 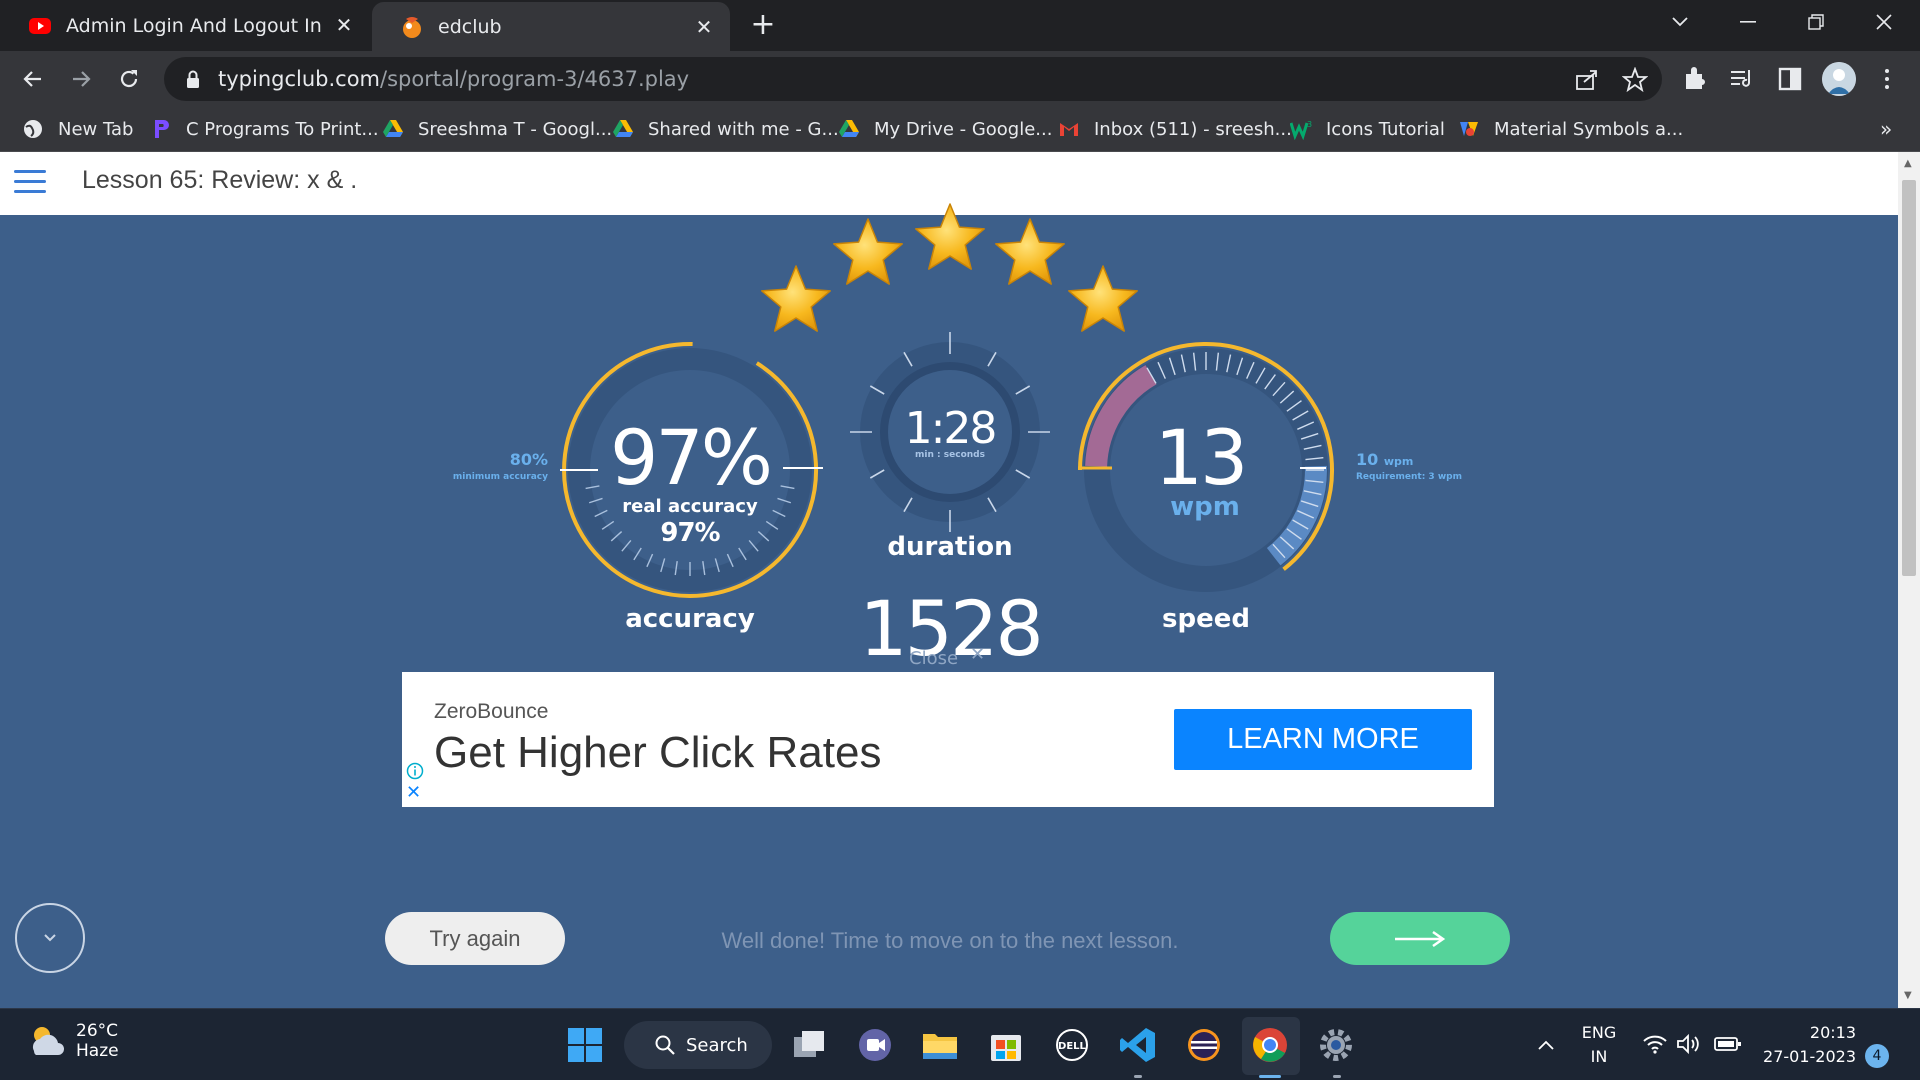 What do you see at coordinates (1367, 459) in the screenshot?
I see `speed-req-value: 10` at bounding box center [1367, 459].